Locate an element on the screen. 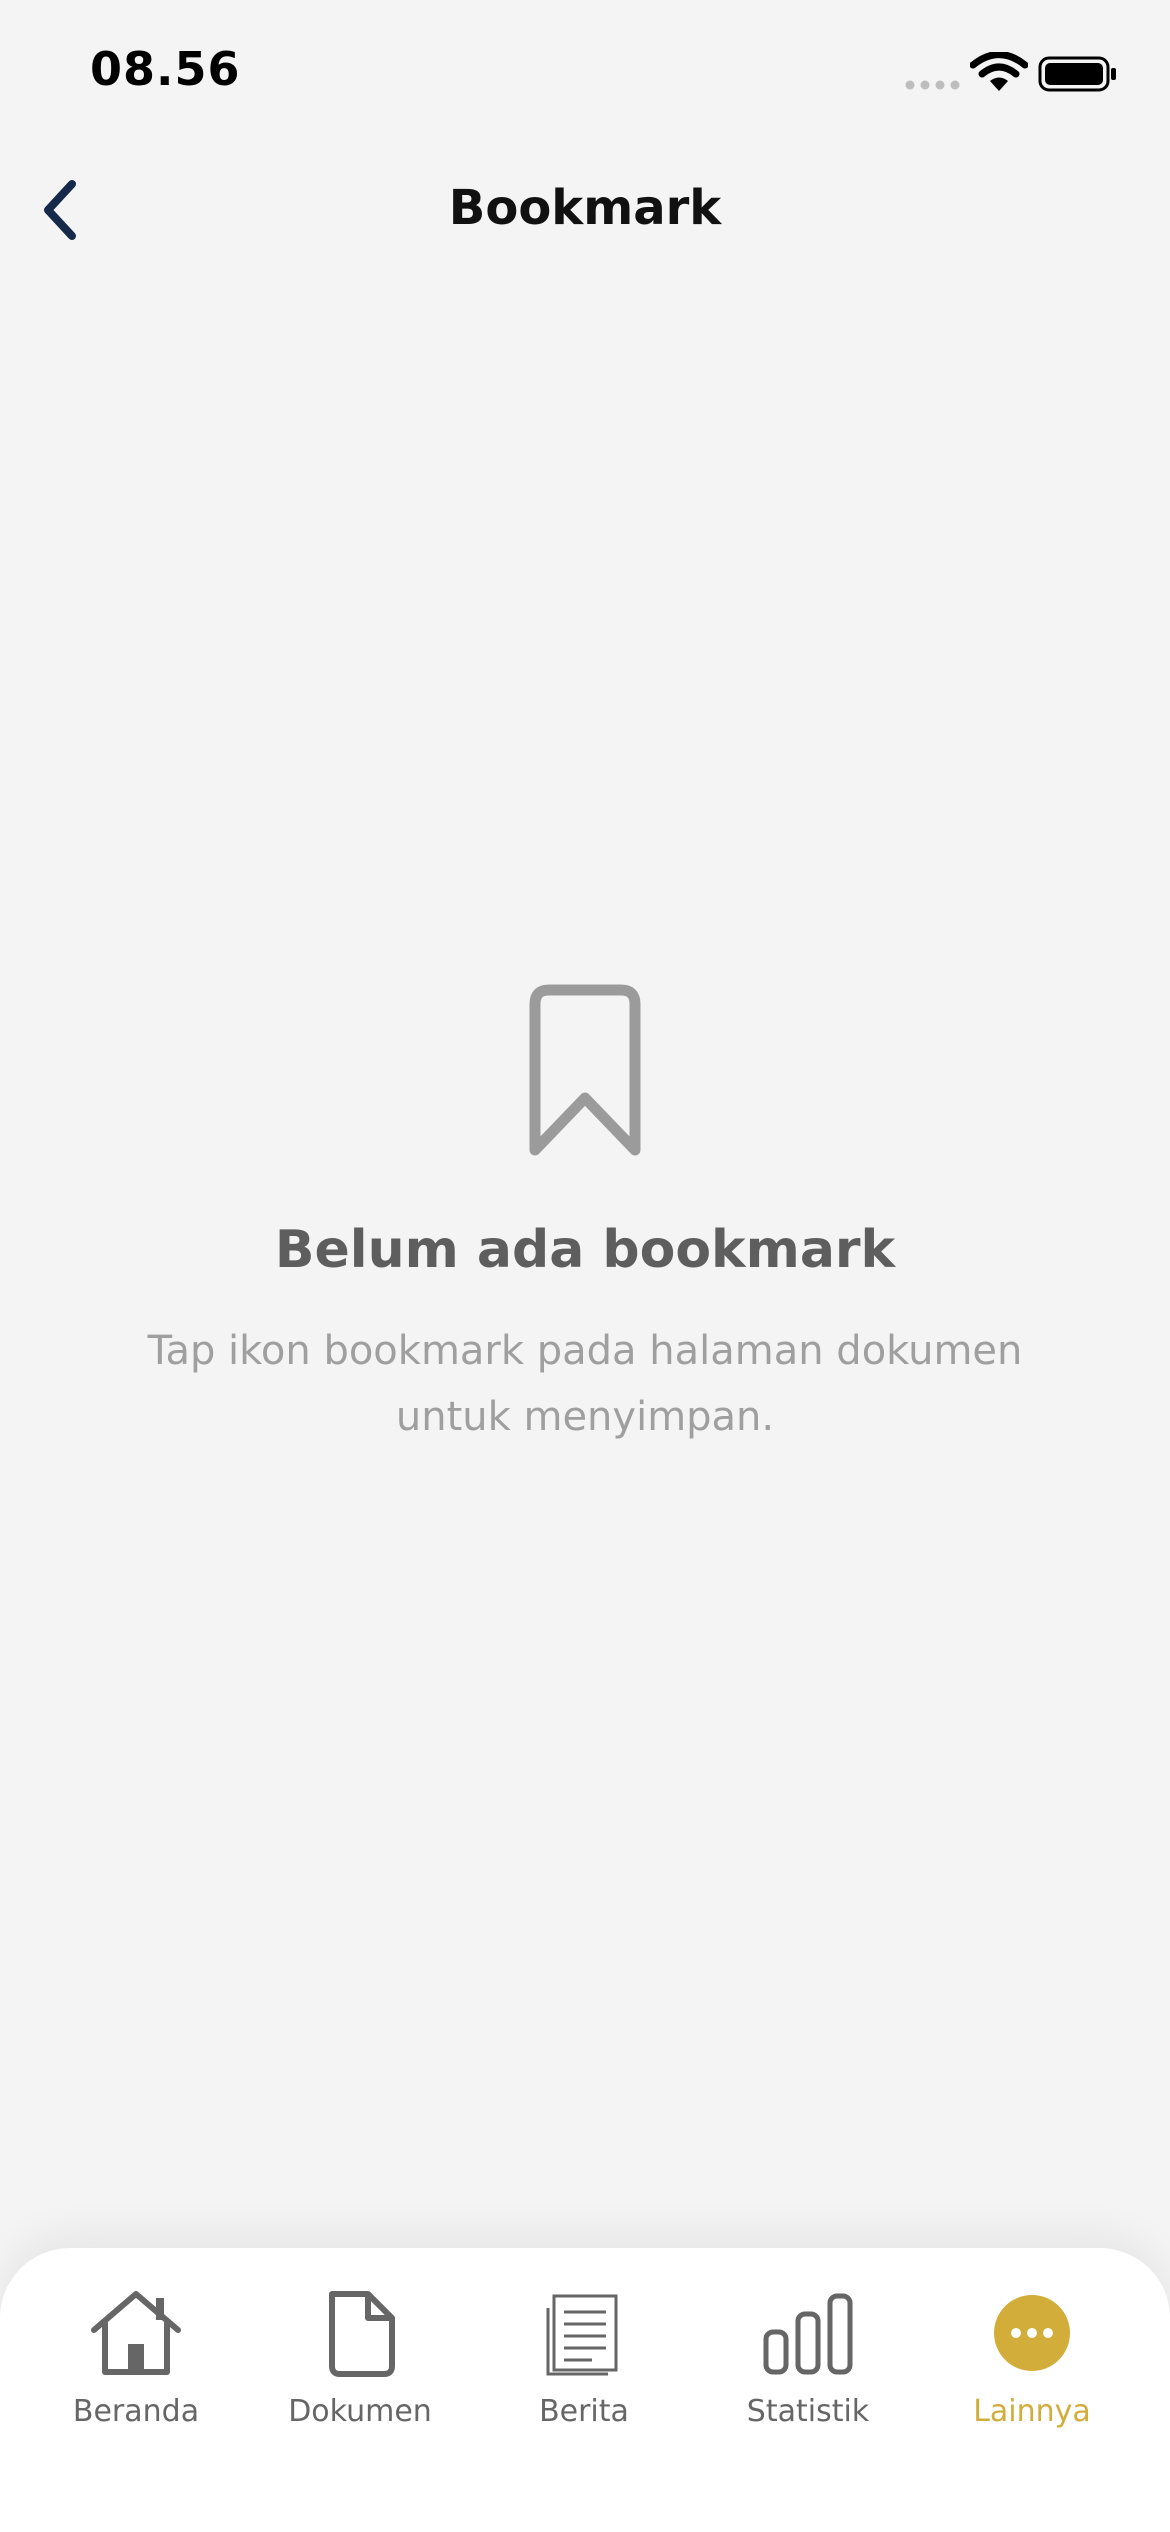  nav-item-dokumen: Dokumen is located at coordinates (360, 2368).